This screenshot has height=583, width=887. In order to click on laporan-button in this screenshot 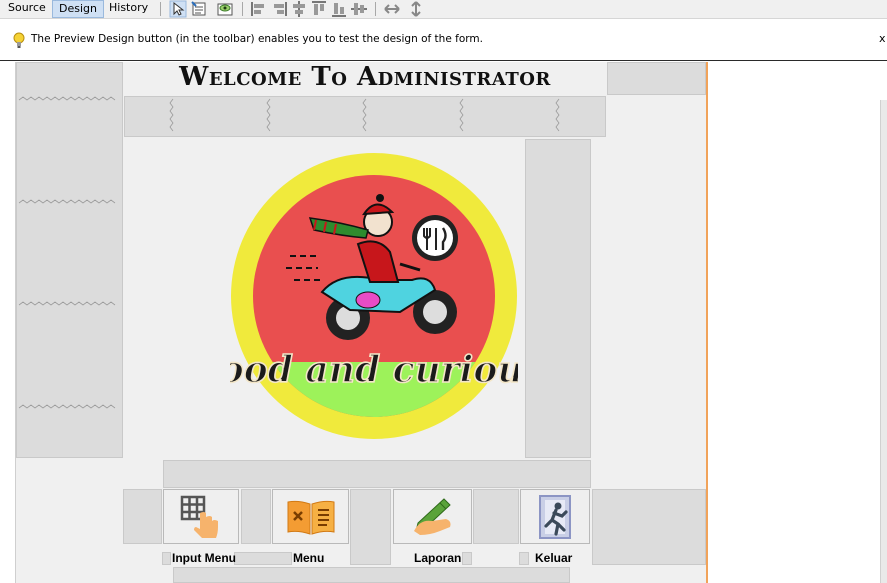, I will do `click(432, 516)`.